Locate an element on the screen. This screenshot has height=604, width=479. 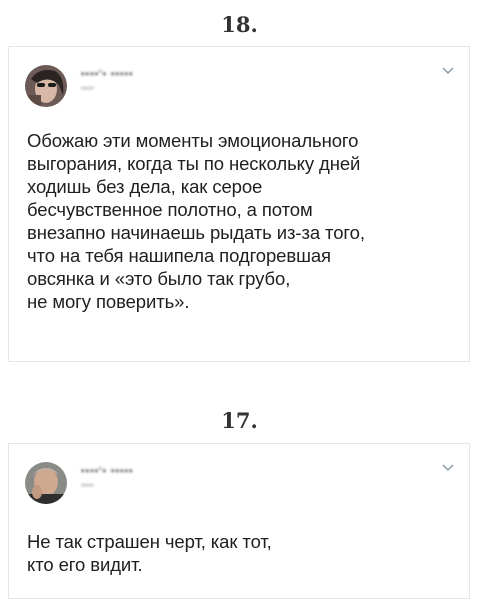
post-number: 18. is located at coordinates (239, 24).